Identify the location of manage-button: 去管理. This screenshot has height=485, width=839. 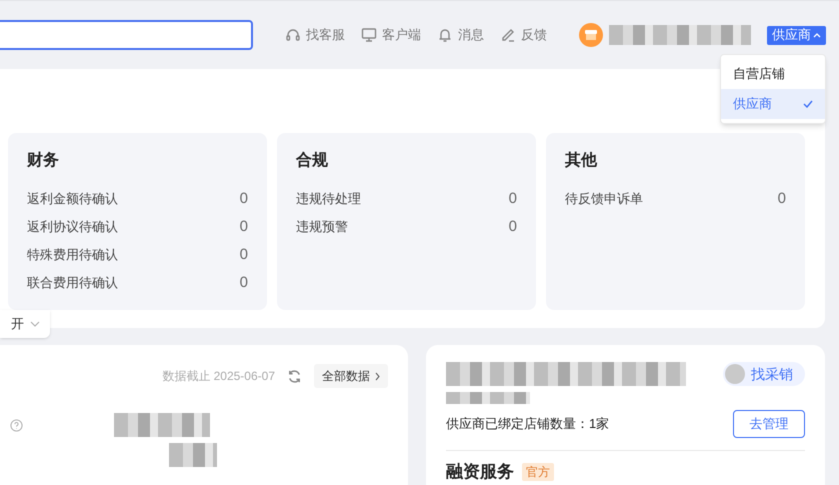
(769, 424).